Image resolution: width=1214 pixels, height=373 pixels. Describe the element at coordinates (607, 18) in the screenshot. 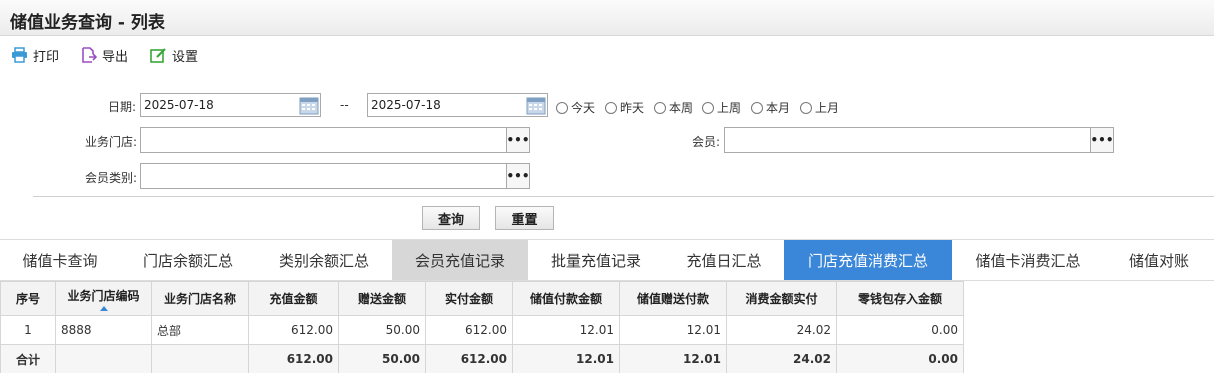

I see `title-bar: 储值业务查询 - 列表` at that location.